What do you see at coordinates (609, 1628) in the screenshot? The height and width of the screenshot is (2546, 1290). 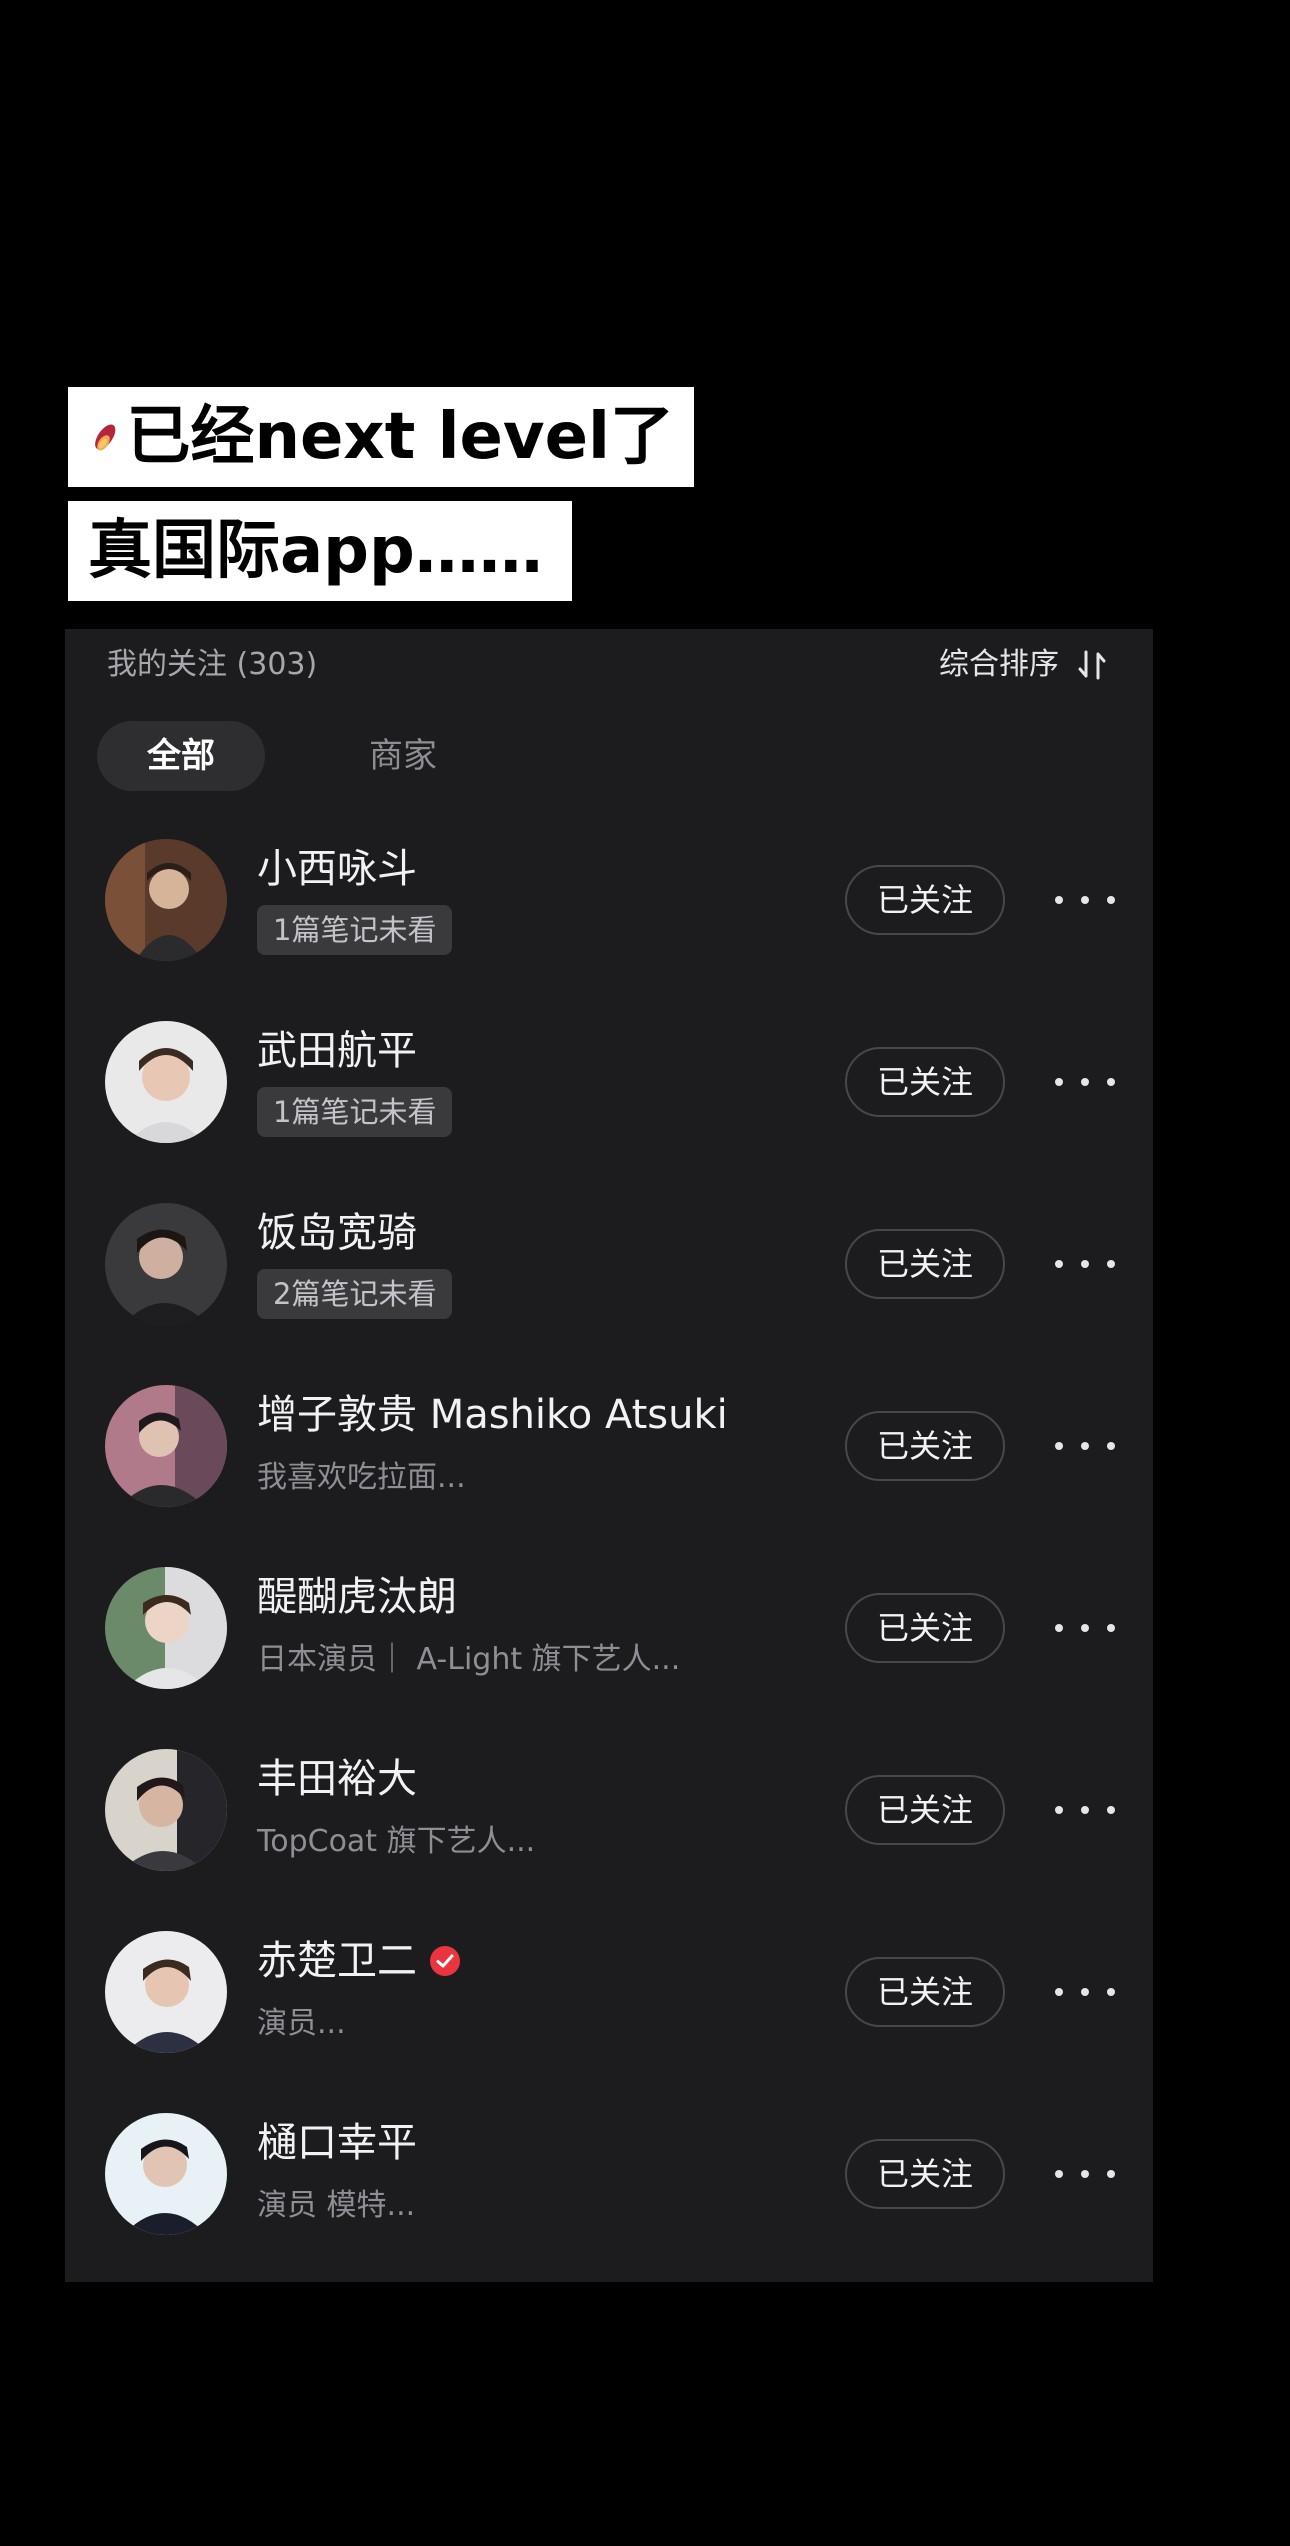 I see `user-row: 醍醐虎汰朗 日本演员｜ A-Light 旗下艺人... 已关注` at bounding box center [609, 1628].